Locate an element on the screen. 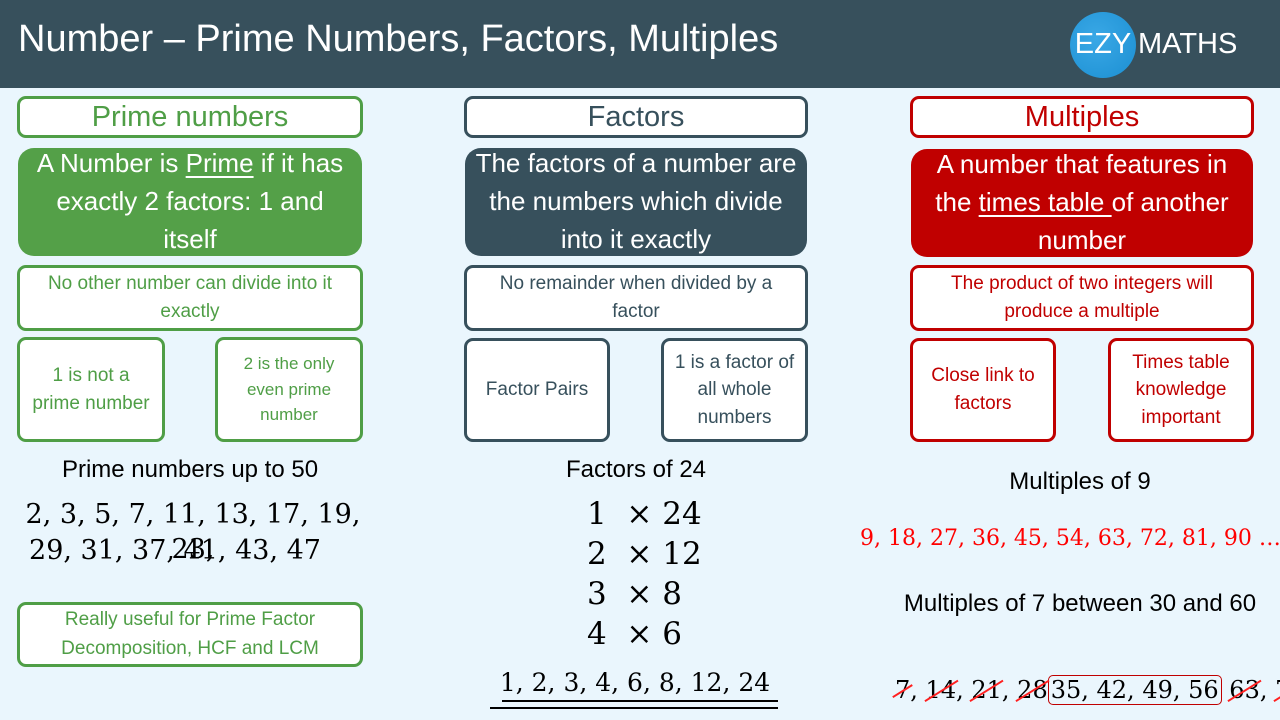 This screenshot has width=1280, height=720. factors-subnote-text: No remainder when divided by a factor is located at coordinates (636, 297).